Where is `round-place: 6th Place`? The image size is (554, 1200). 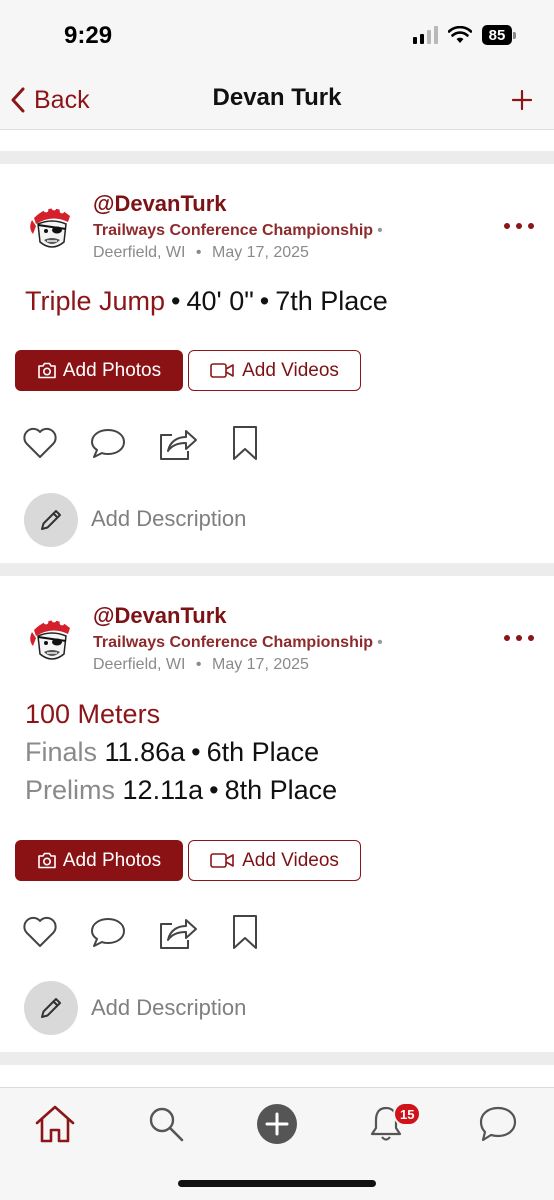
round-place: 6th Place is located at coordinates (263, 752).